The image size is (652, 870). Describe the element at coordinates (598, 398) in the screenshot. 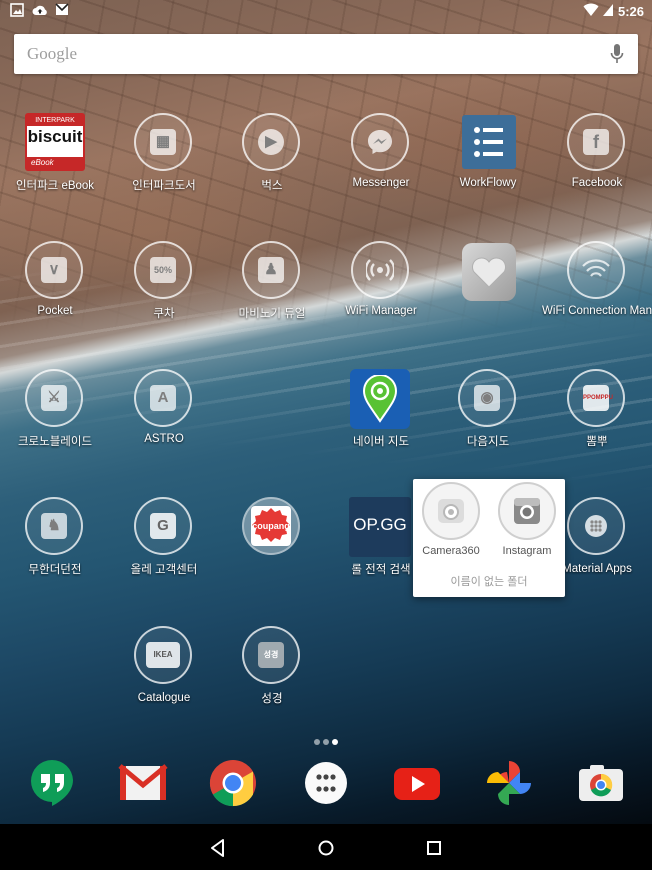

I see `ppomppu-icon-text: PPOMPPU` at that location.